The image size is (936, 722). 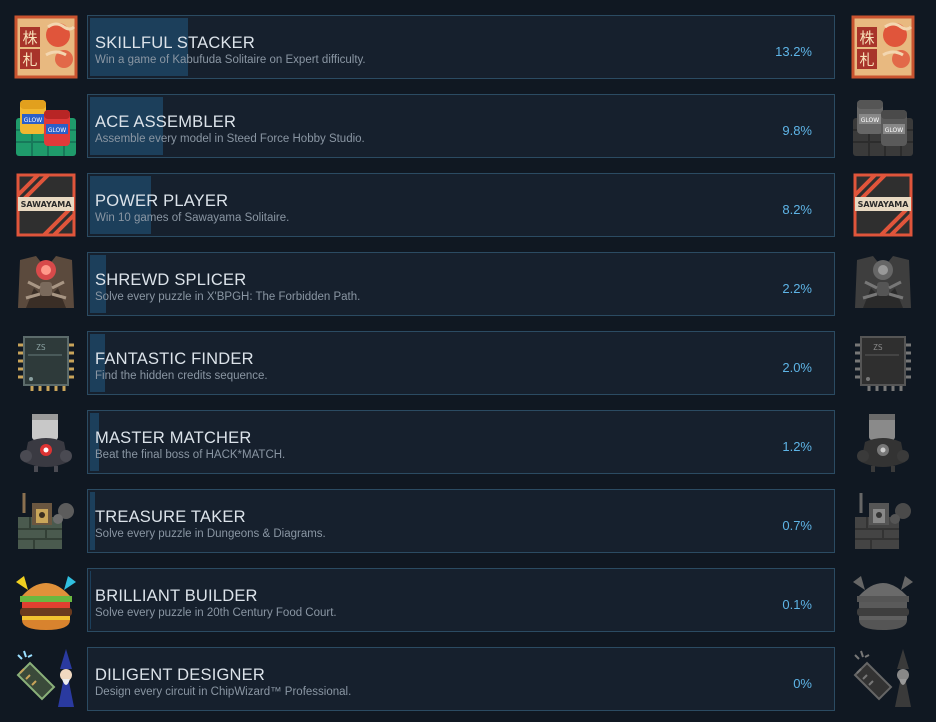 I want to click on microchip-icon: ZS, so click(x=46, y=363).